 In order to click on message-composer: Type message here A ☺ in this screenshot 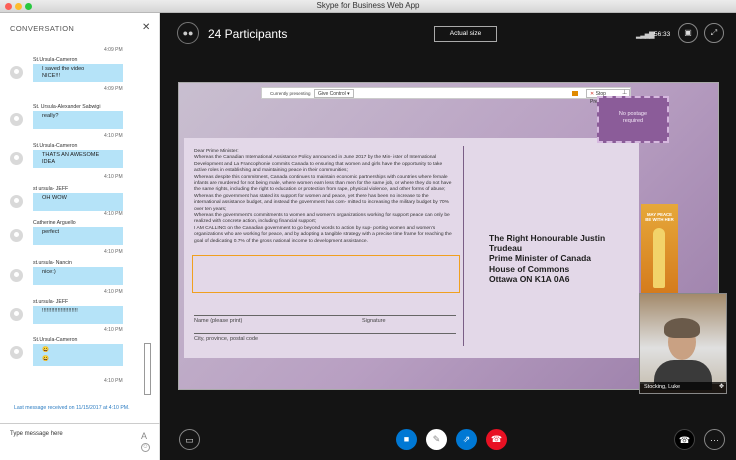, I will do `click(80, 441)`.